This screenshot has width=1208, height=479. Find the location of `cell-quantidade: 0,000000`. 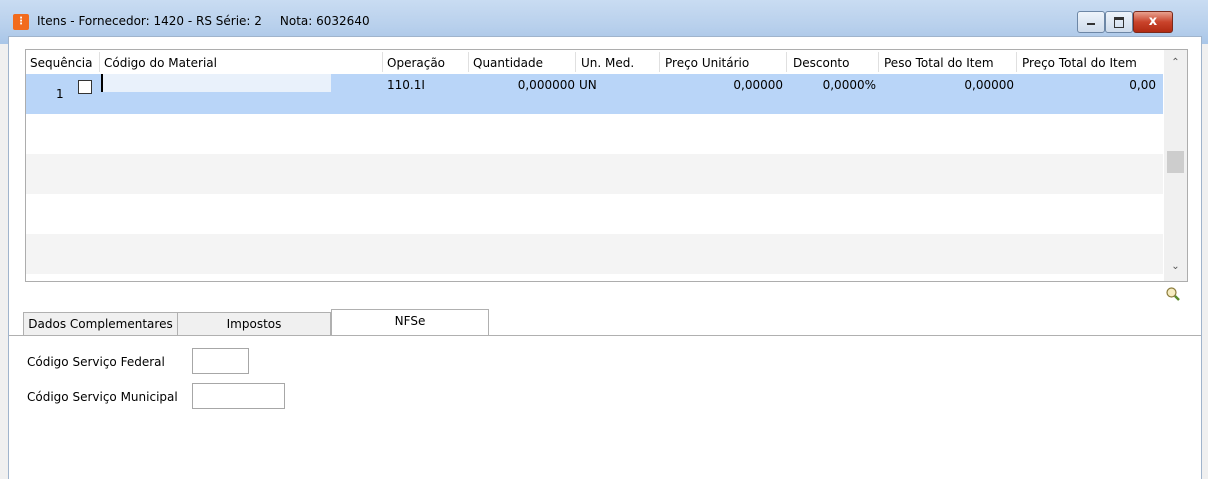

cell-quantidade: 0,000000 is located at coordinates (546, 85).